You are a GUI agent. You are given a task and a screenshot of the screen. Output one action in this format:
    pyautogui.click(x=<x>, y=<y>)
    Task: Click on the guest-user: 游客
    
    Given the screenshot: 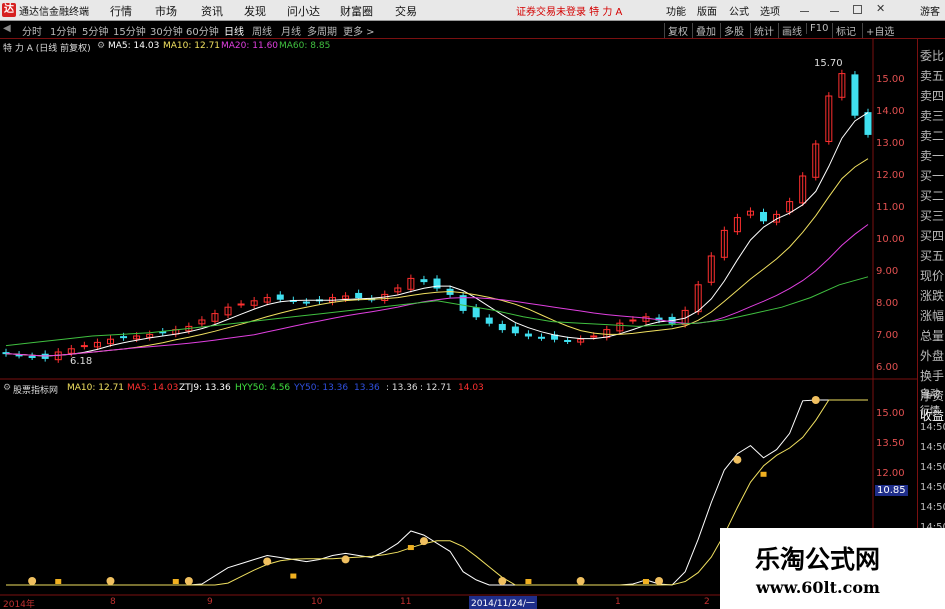 What is the action you would take?
    pyautogui.click(x=930, y=10)
    